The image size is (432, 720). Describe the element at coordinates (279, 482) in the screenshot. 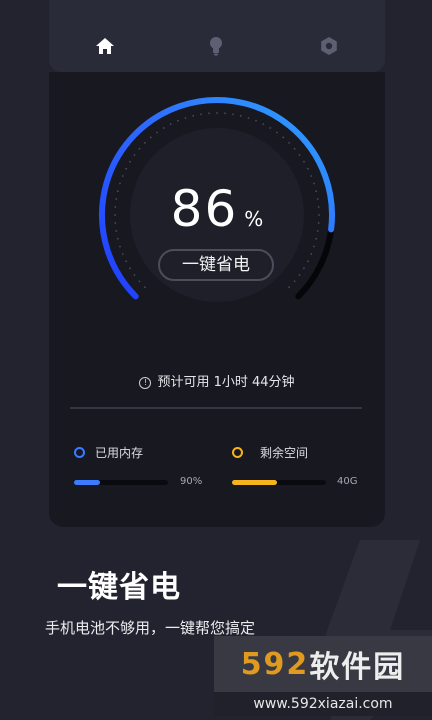

I see `storage-bar` at that location.